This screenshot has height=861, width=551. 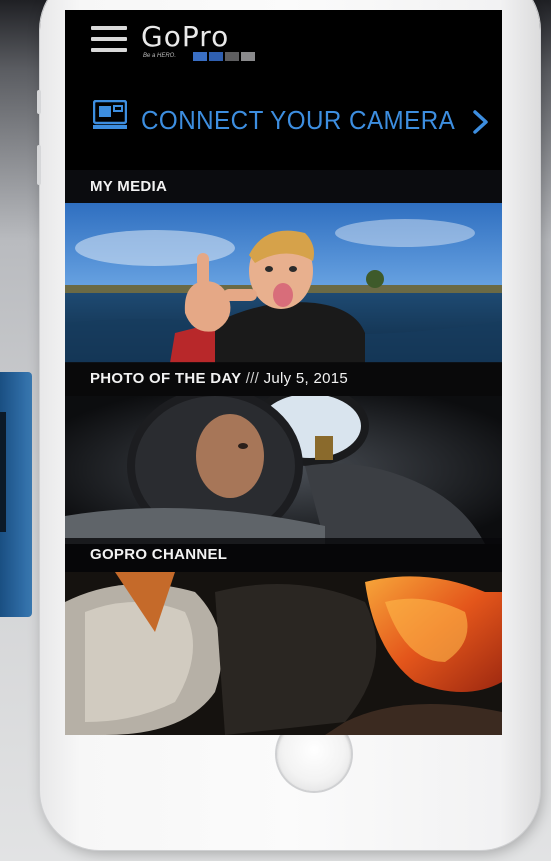 What do you see at coordinates (224, 56) in the screenshot?
I see `logo-color-squares` at bounding box center [224, 56].